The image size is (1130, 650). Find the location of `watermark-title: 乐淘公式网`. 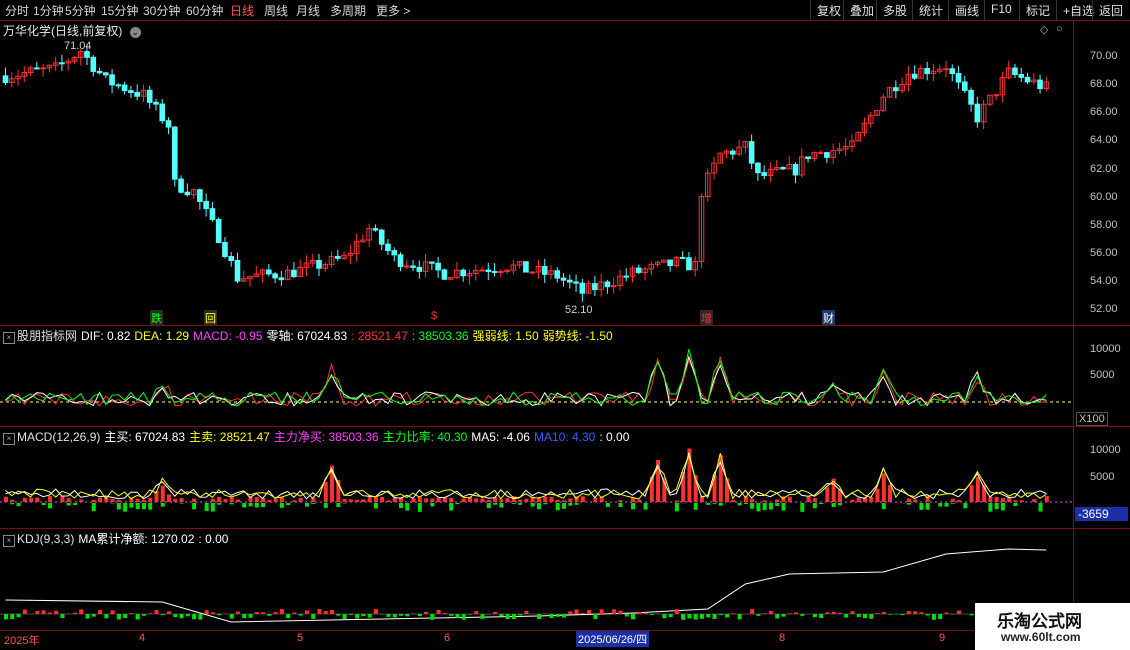

watermark-title: 乐淘公式网 is located at coordinates (1039, 621).